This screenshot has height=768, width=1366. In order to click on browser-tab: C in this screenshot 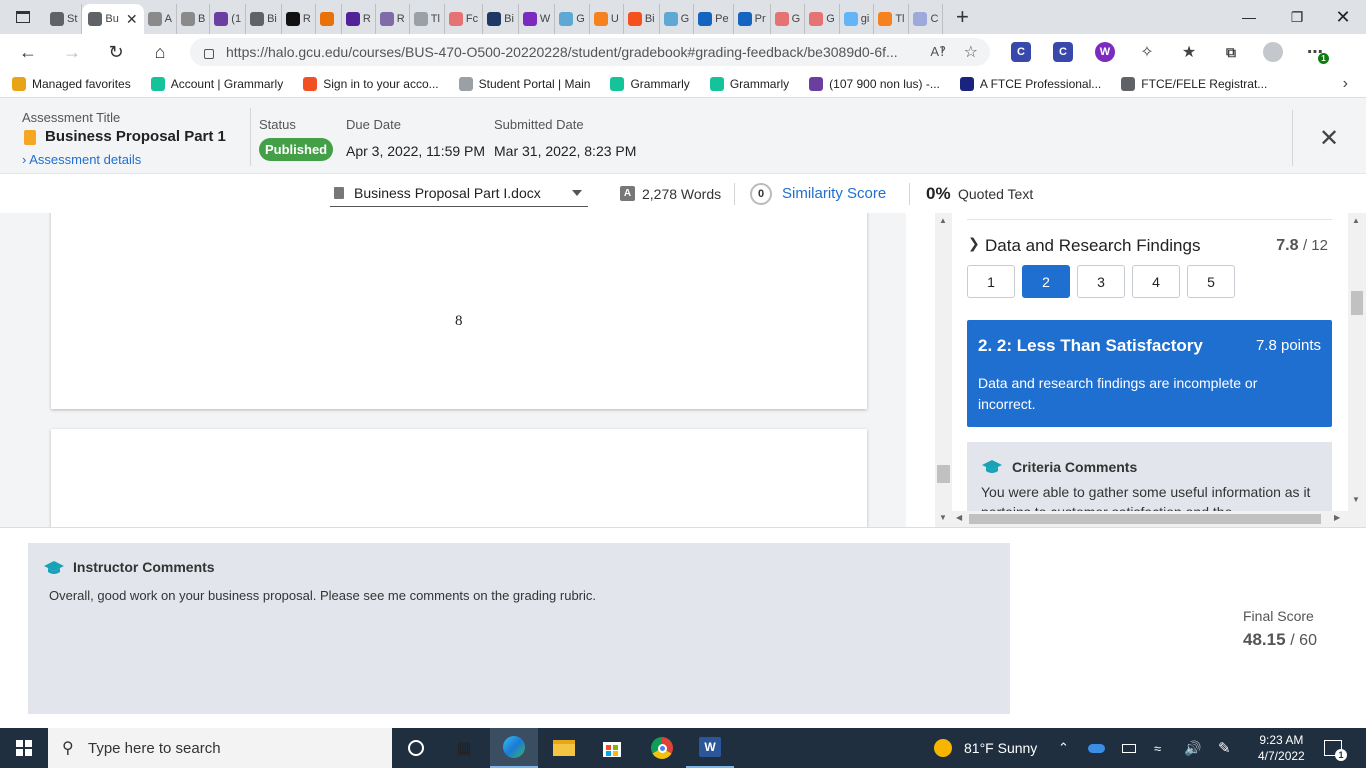, I will do `click(926, 19)`.